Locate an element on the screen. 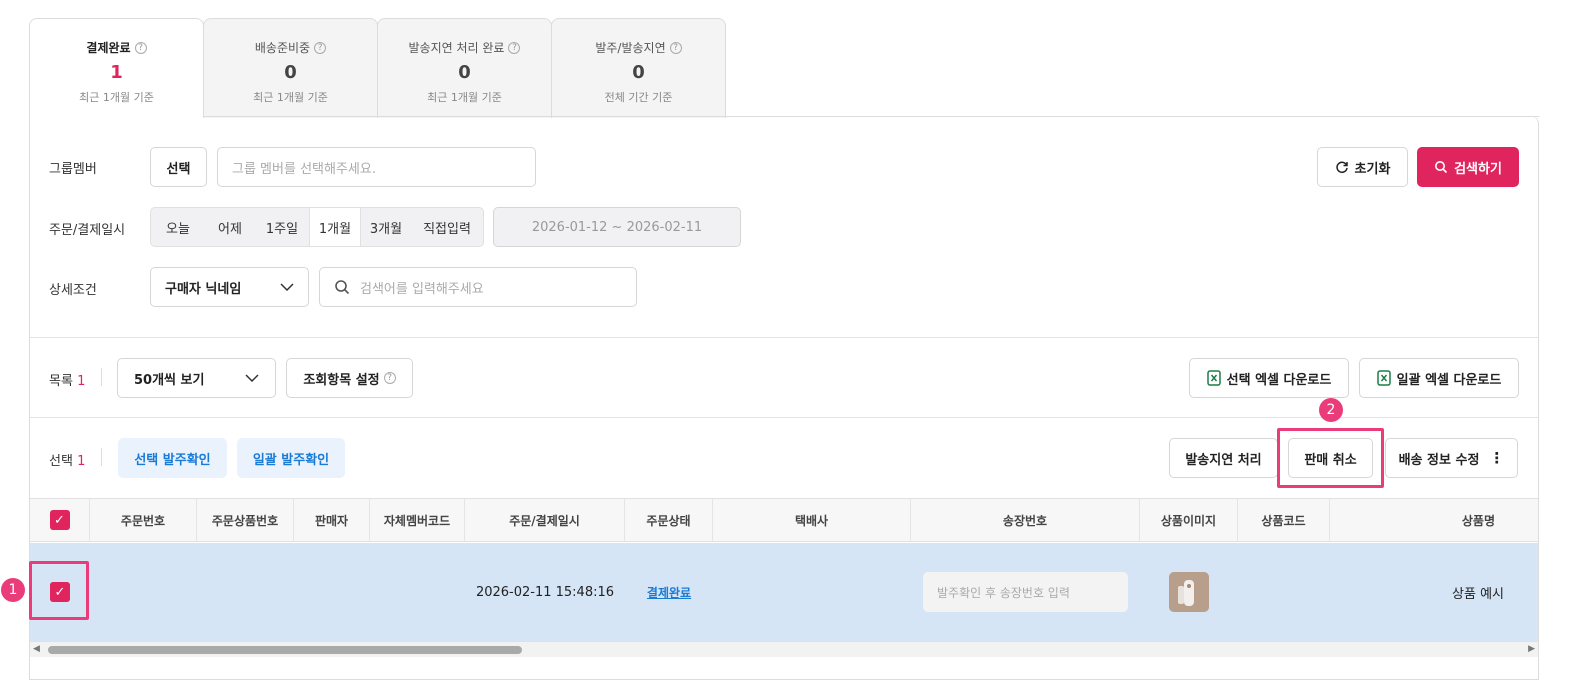 This screenshot has height=680, width=1583. group-member-label: 그룹멤버 is located at coordinates (73, 169).